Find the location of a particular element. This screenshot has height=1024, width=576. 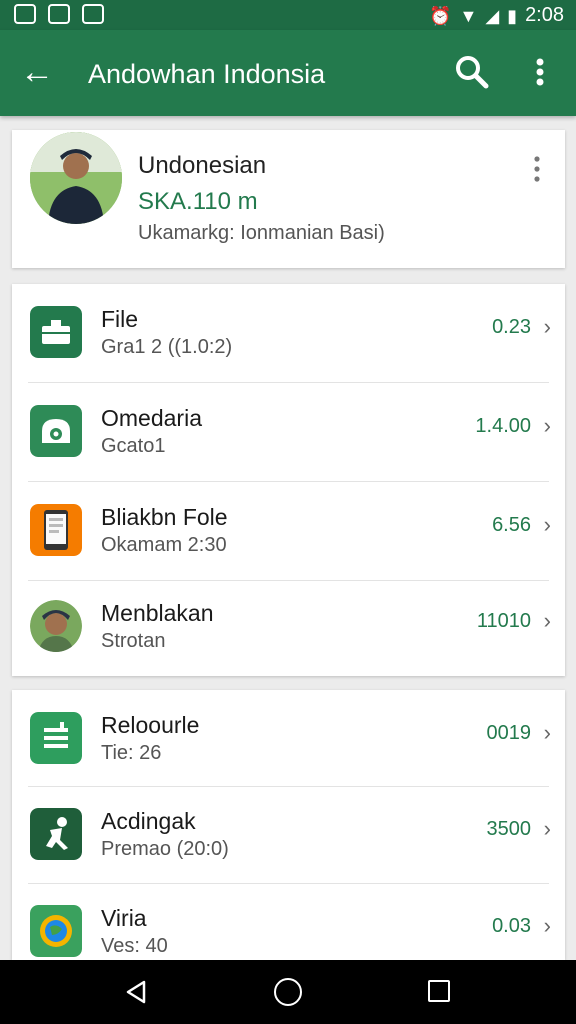

nav-home-icon is located at coordinates (288, 992).